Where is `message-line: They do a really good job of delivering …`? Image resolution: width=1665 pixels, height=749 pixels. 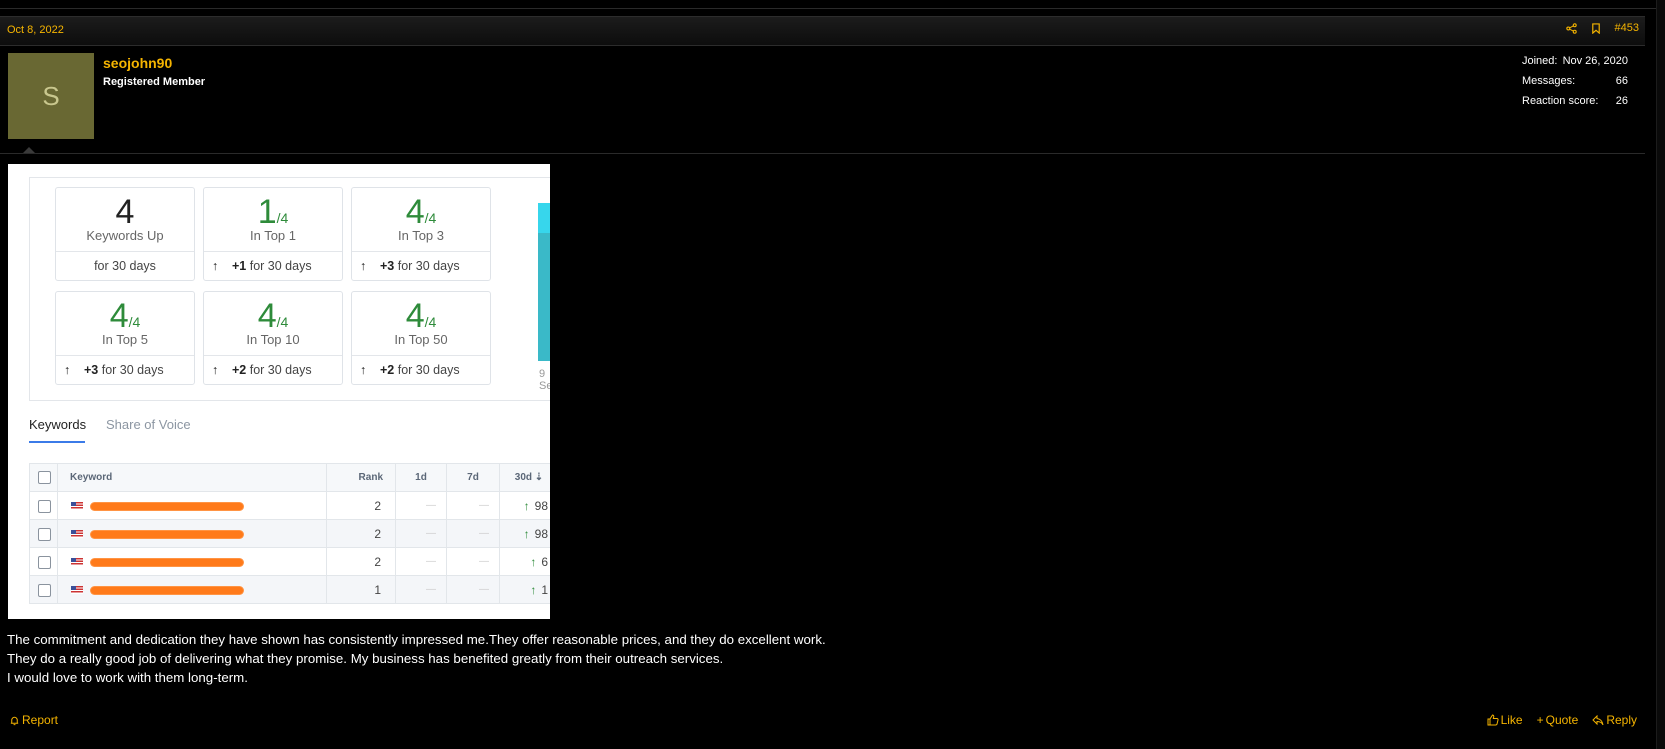
message-line: They do a really good job of delivering … is located at coordinates (365, 658).